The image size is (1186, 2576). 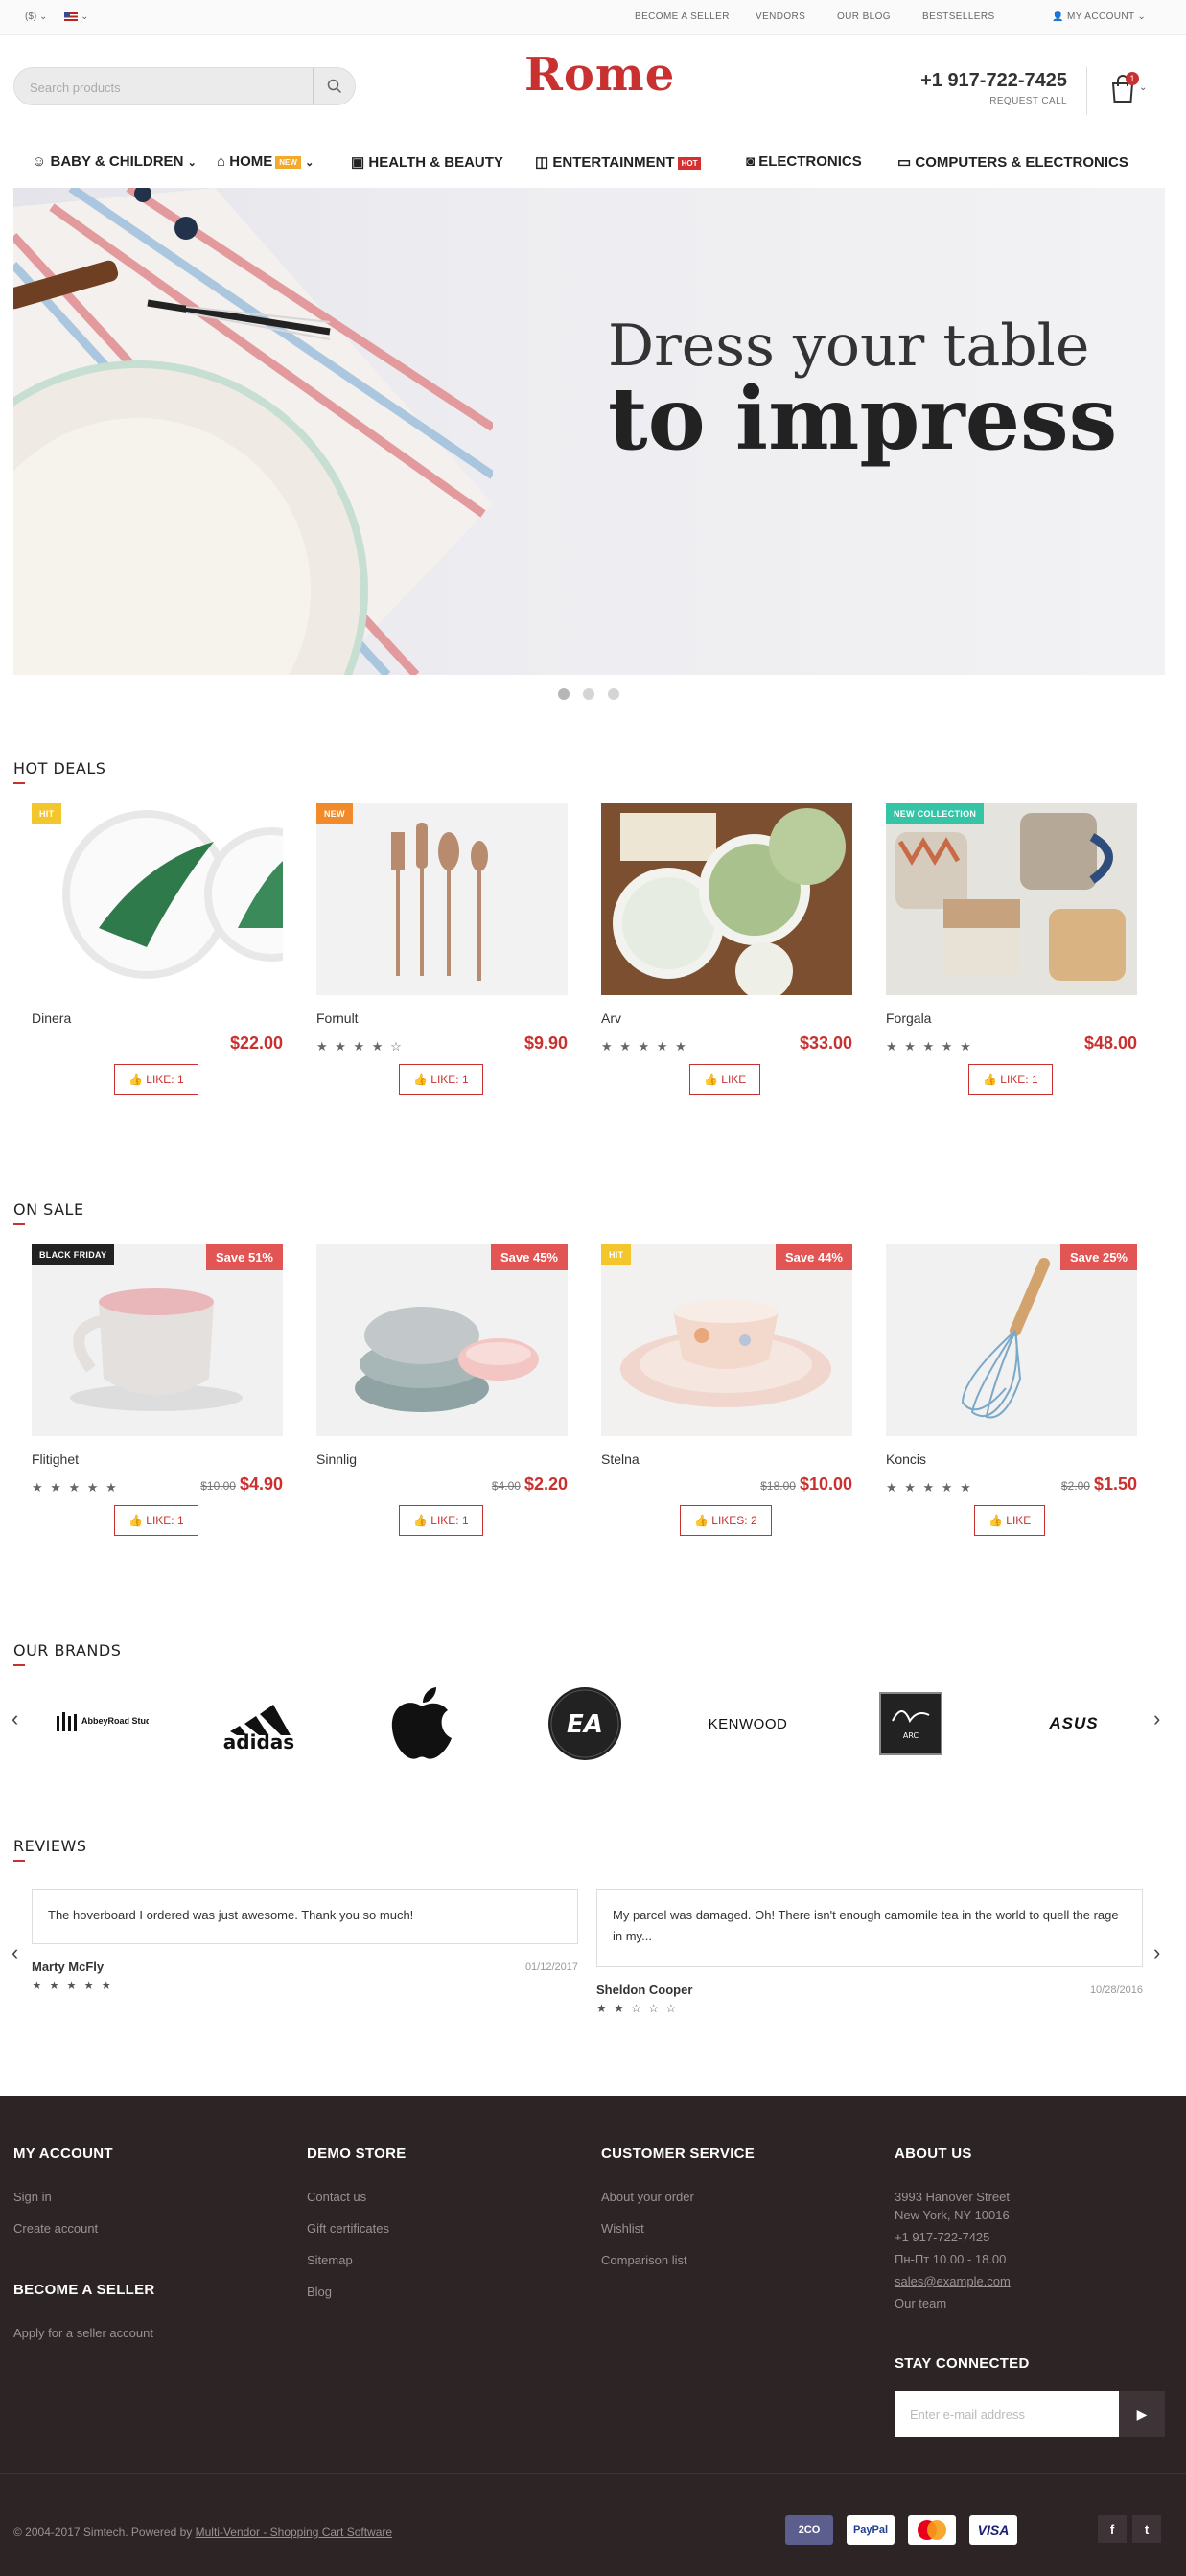 I want to click on sign-in-link: Sign in, so click(x=32, y=2197).